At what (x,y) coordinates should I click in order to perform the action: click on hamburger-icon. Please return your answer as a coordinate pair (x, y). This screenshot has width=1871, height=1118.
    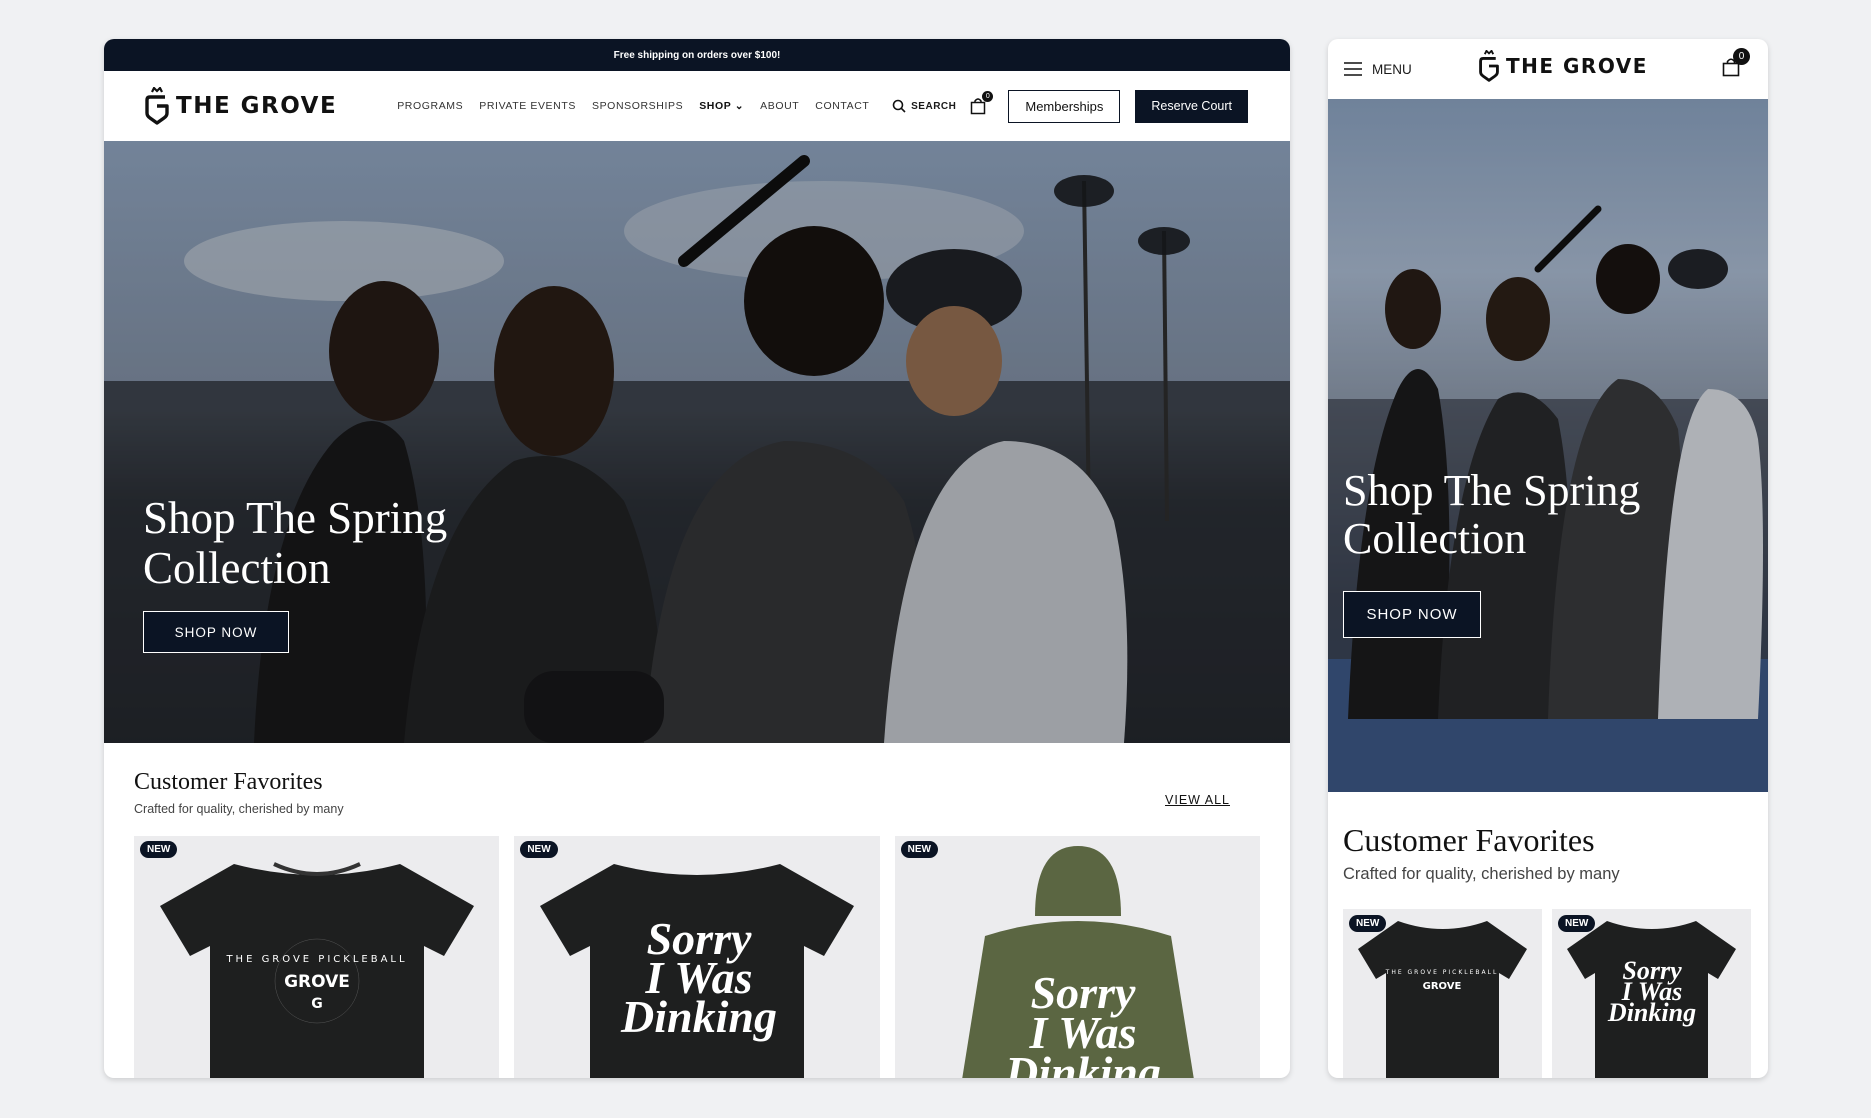
    Looking at the image, I should click on (1353, 69).